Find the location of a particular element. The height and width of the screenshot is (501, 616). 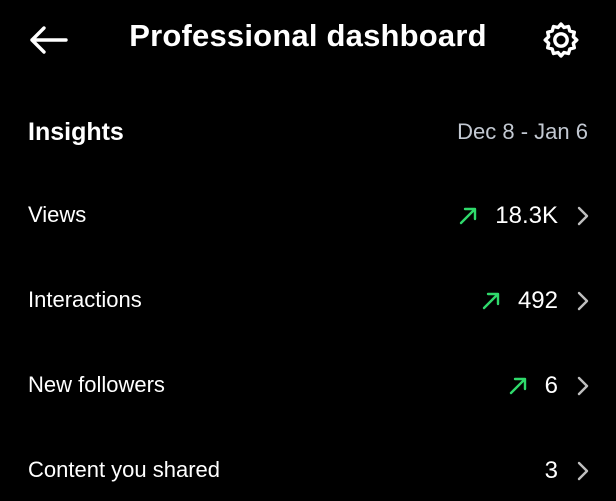

gear-icon is located at coordinates (561, 40).